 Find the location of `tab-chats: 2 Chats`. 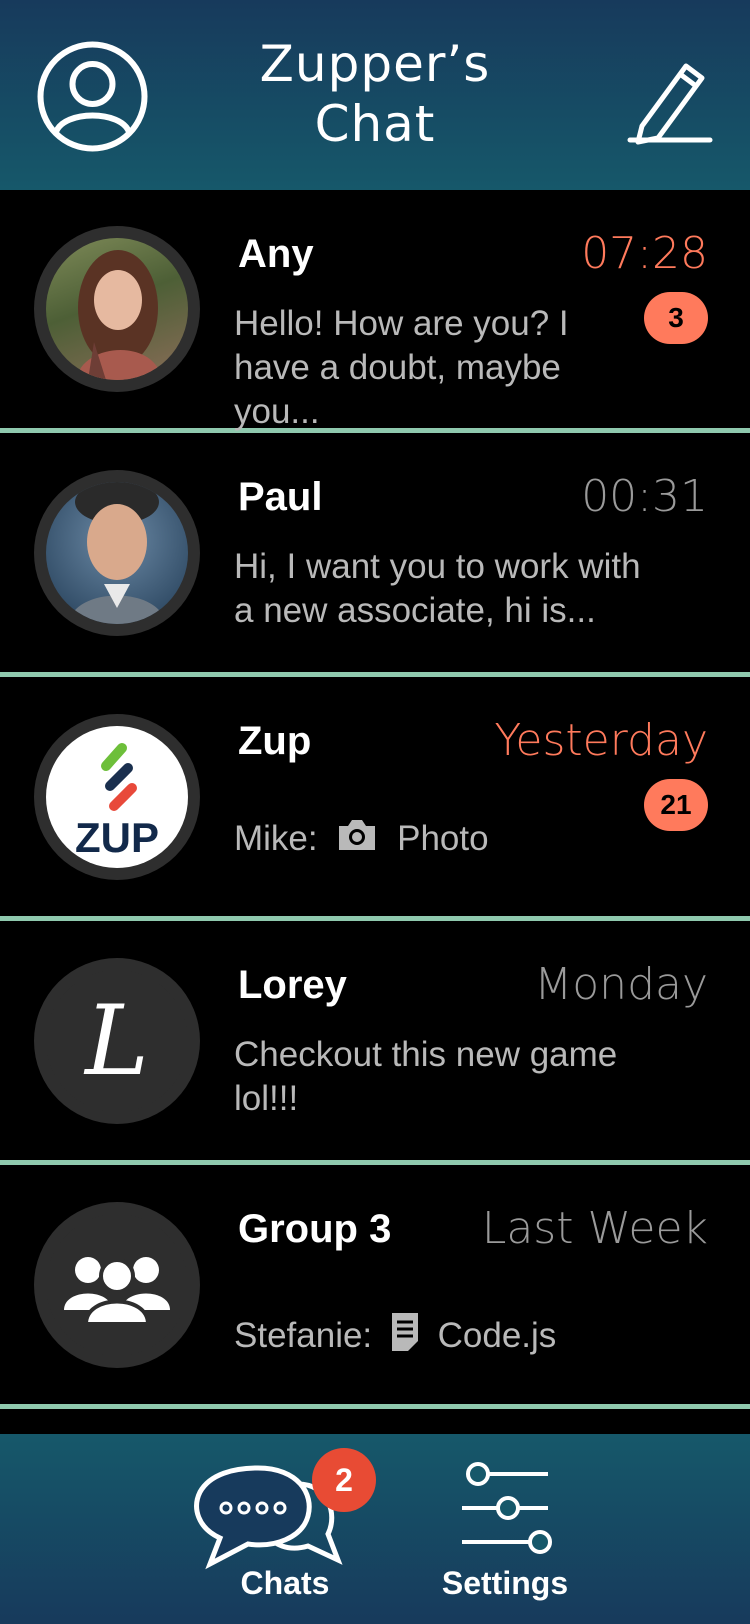

tab-chats: 2 Chats is located at coordinates (285, 1529).